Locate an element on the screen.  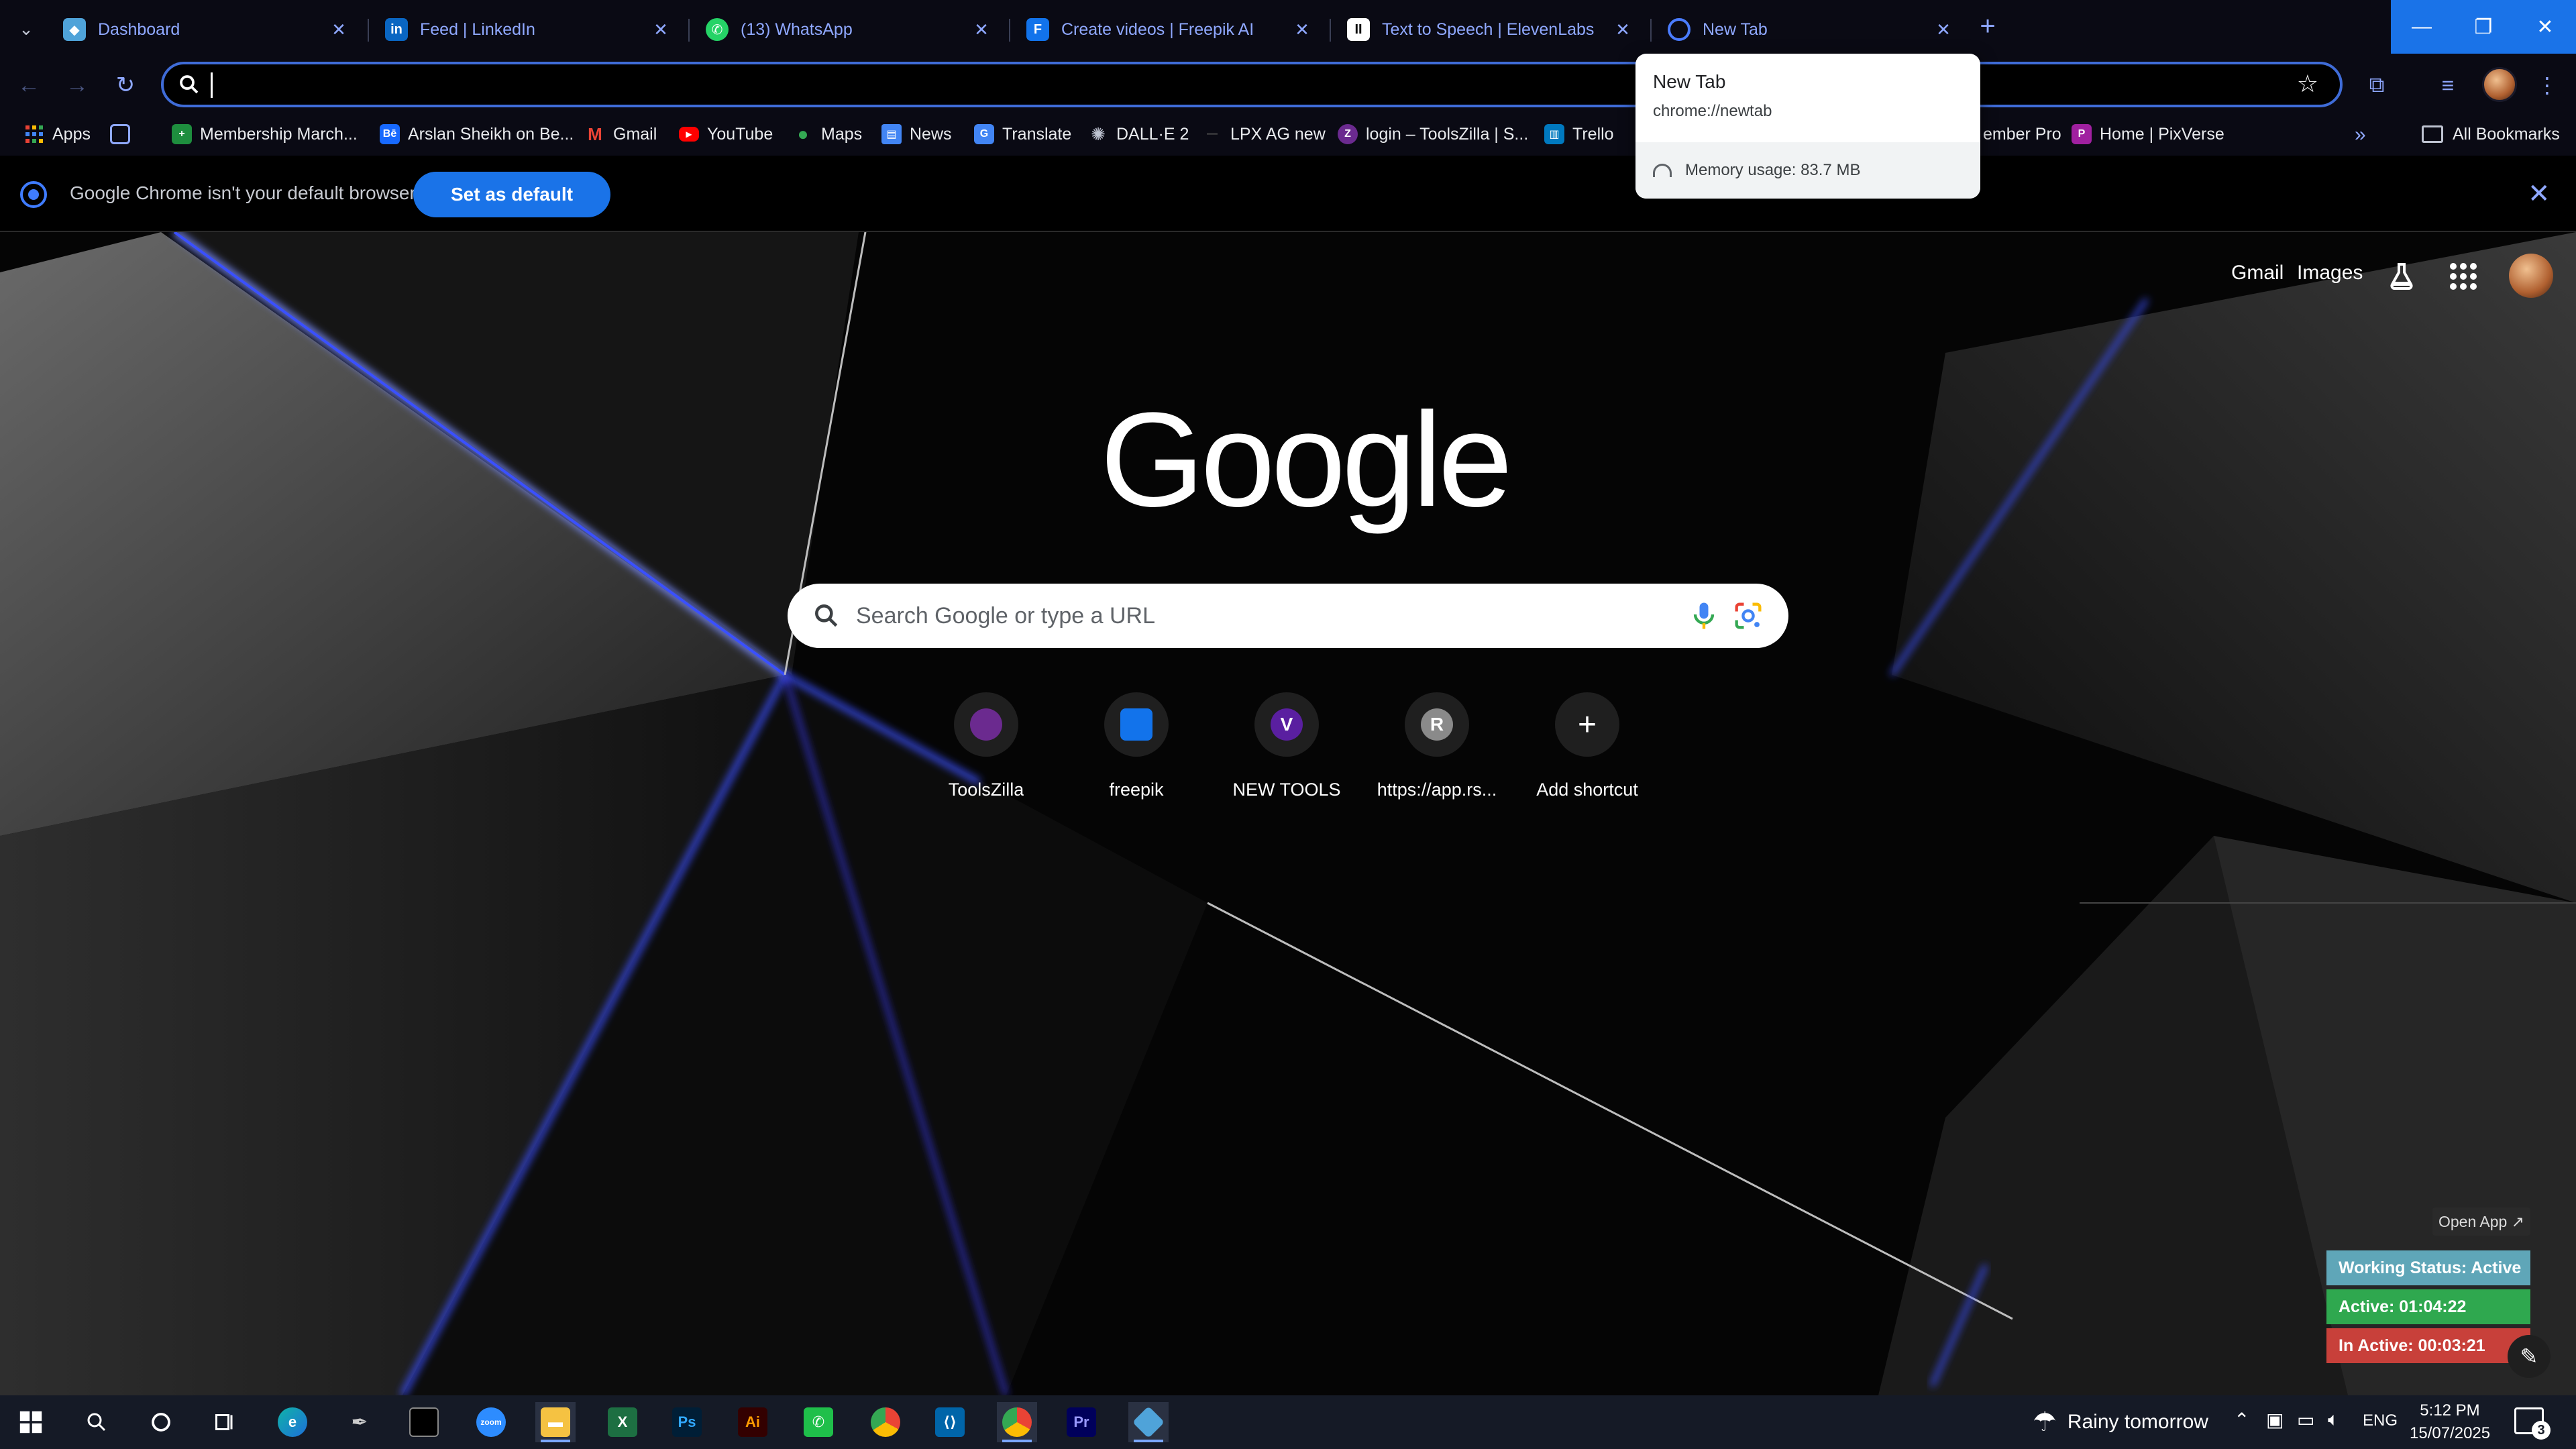
media-controls-icon: ≡ is located at coordinates (2448, 85).